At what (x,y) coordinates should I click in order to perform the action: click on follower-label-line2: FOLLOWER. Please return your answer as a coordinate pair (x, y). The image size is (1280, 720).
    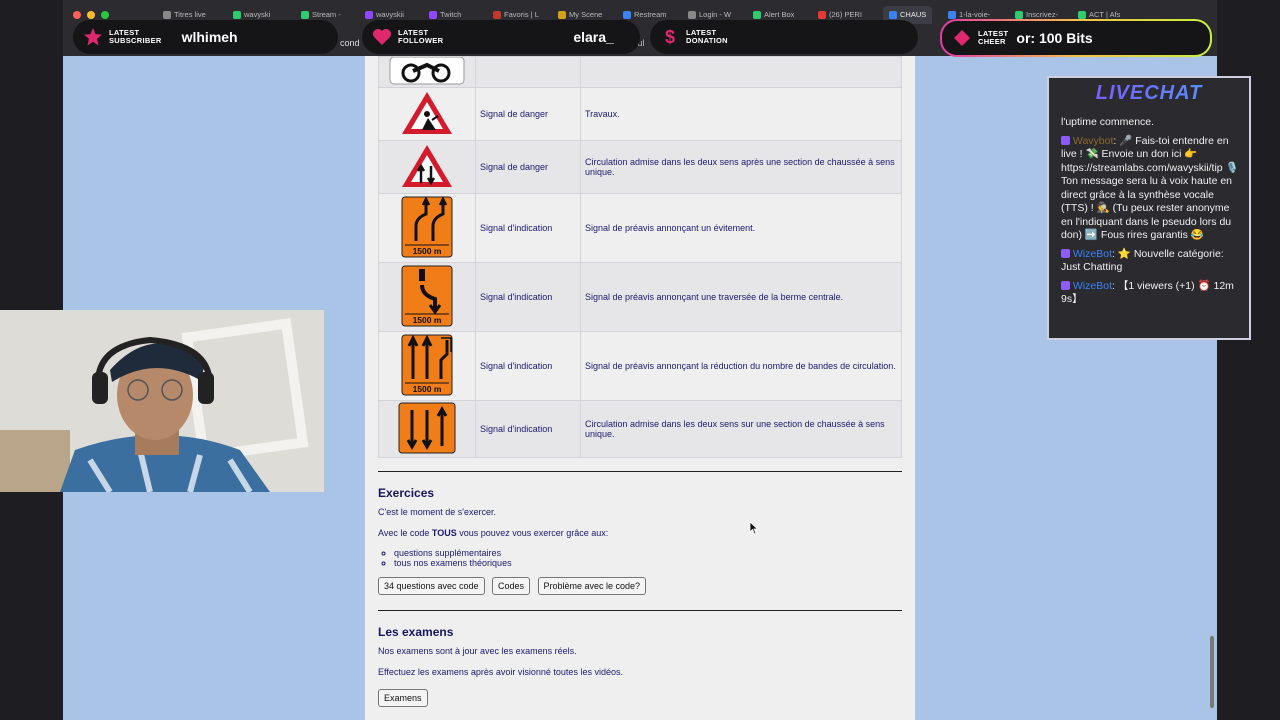
    Looking at the image, I should click on (421, 40).